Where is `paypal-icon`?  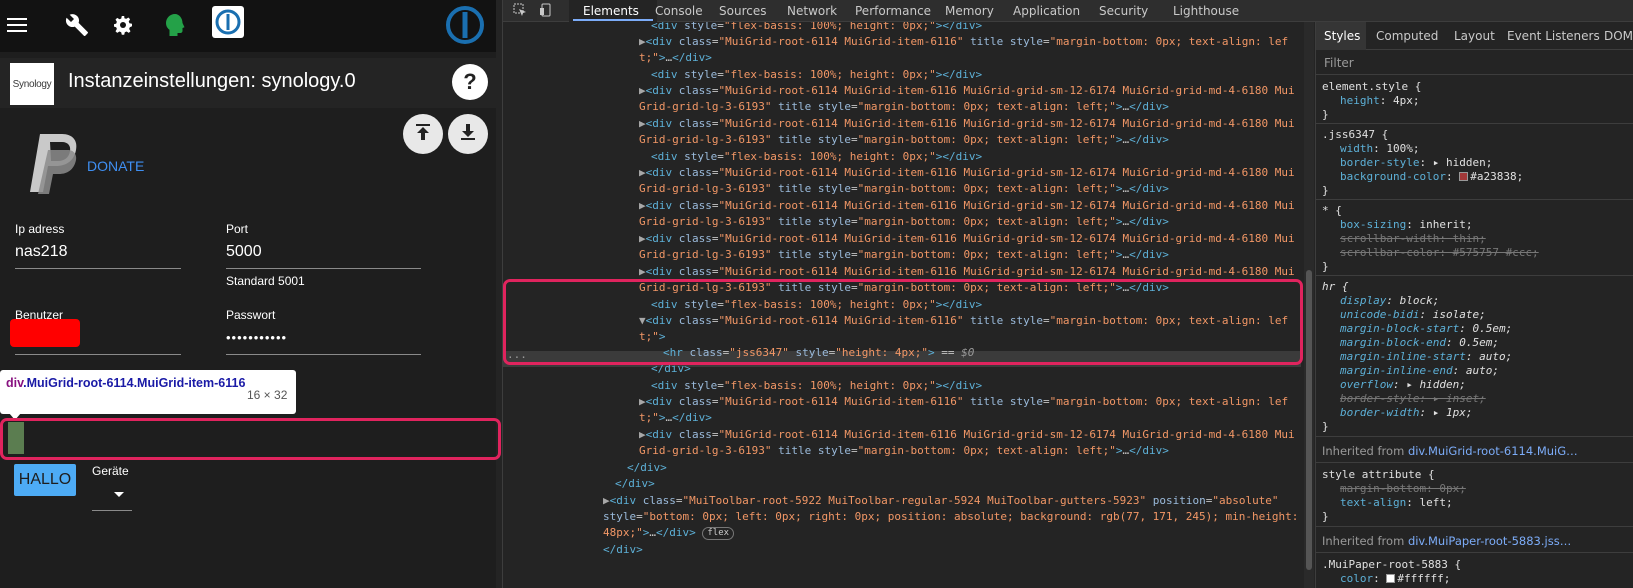
paypal-icon is located at coordinates (54, 164).